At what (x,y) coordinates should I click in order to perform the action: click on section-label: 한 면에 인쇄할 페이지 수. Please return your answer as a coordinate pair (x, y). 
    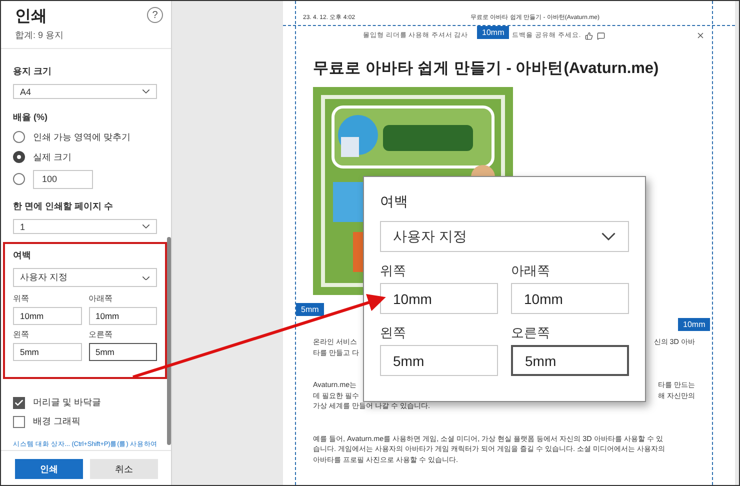
    Looking at the image, I should click on (63, 207).